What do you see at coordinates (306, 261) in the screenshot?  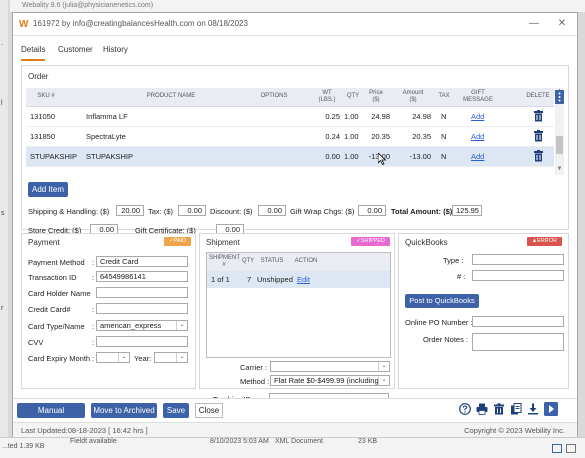 I see `col-action: ACTION` at bounding box center [306, 261].